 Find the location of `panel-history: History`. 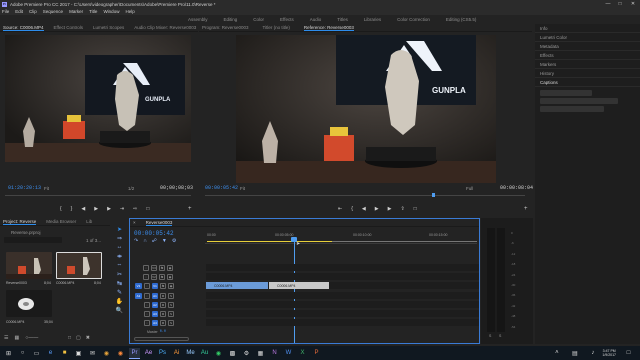

panel-history: History is located at coordinates (587, 73).